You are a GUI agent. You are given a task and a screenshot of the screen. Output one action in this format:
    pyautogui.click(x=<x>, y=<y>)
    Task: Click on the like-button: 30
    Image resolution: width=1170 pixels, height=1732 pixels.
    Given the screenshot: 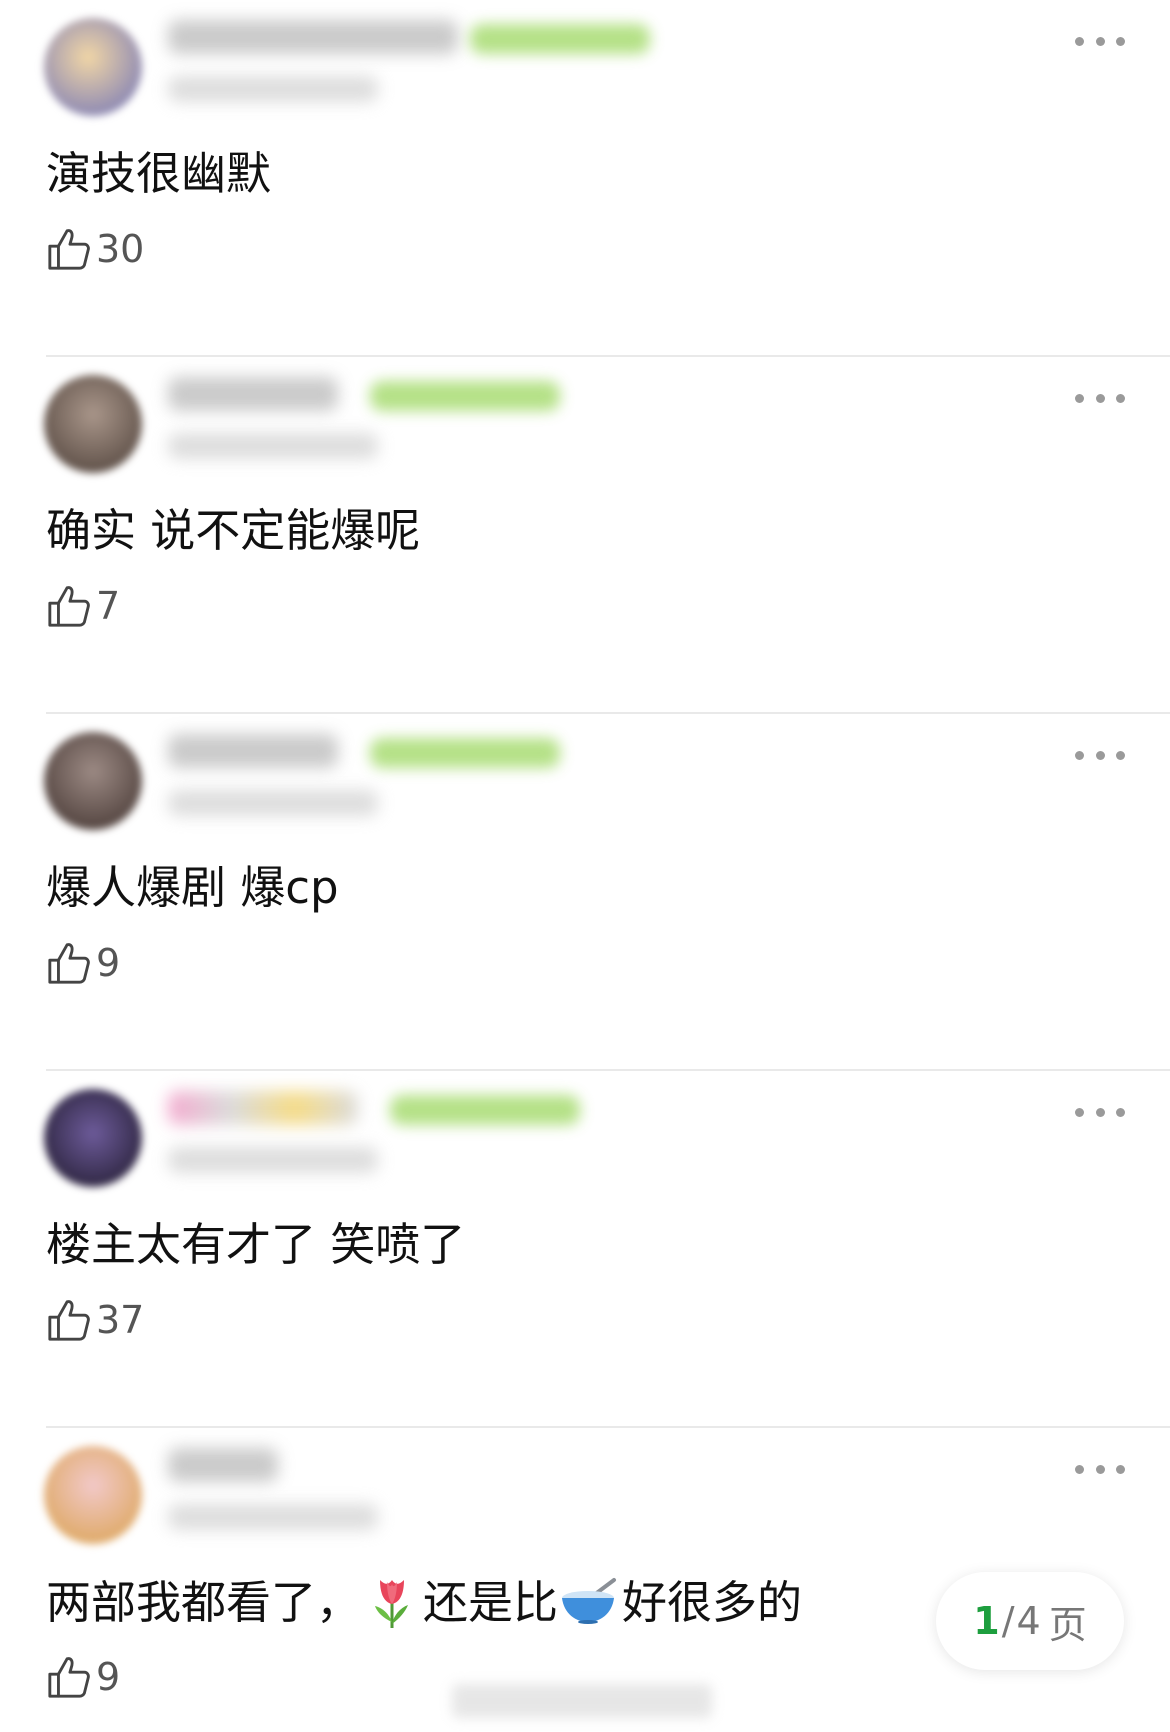 What is the action you would take?
    pyautogui.click(x=95, y=249)
    